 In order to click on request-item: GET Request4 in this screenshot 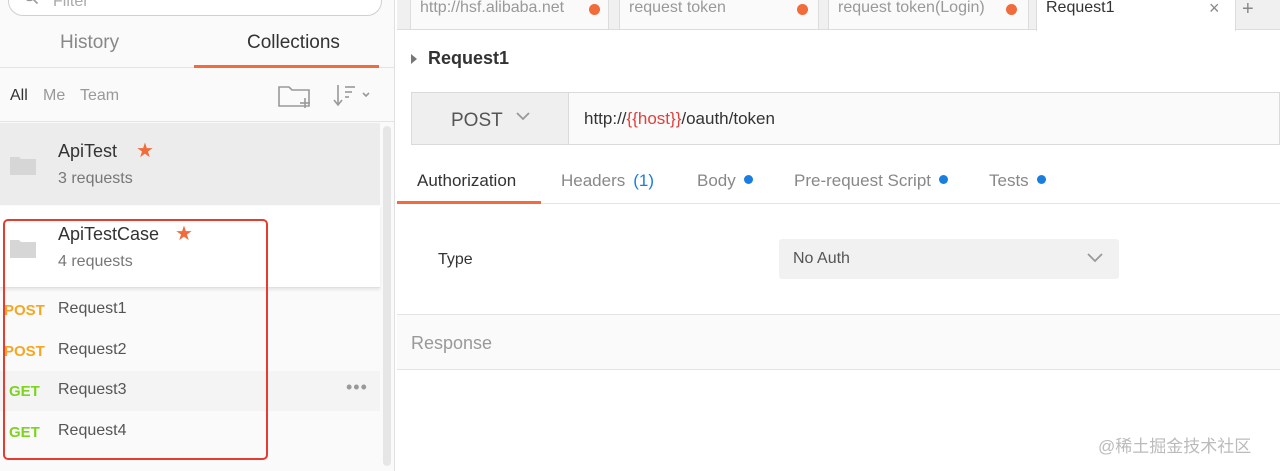, I will do `click(190, 432)`.